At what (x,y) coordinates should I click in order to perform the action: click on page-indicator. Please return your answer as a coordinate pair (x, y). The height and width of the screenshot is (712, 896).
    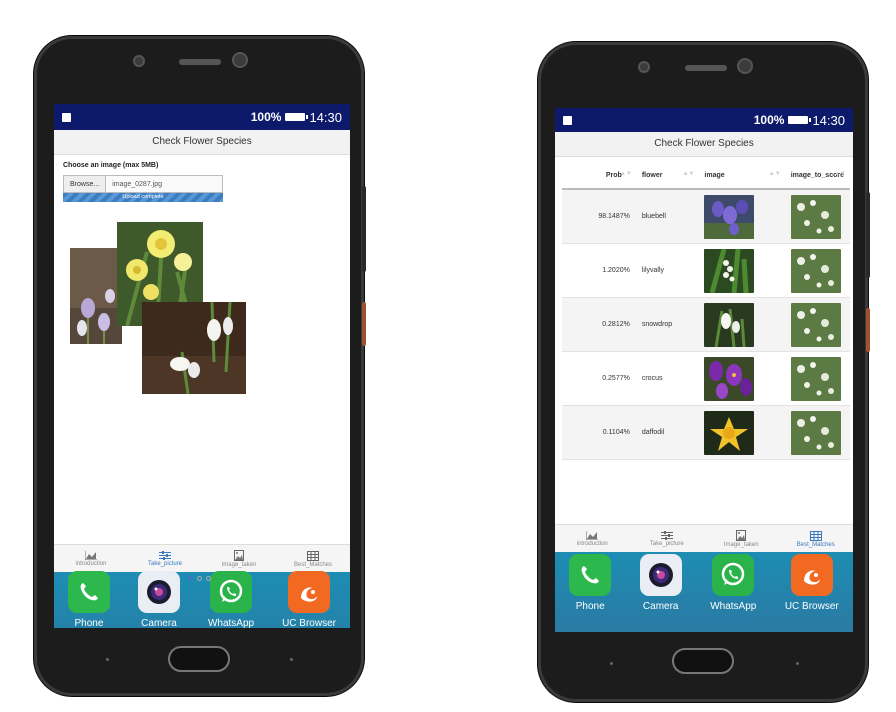
    Looking at the image, I should click on (199, 578).